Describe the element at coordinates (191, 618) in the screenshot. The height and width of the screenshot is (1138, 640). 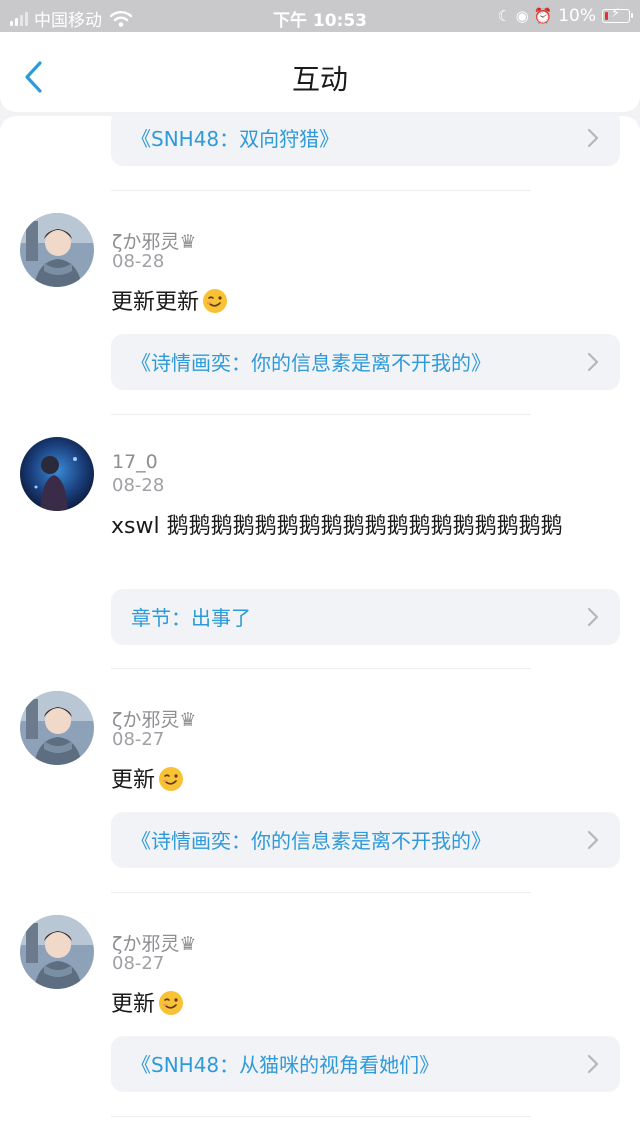
I see `link-title: 章节：出事了` at that location.